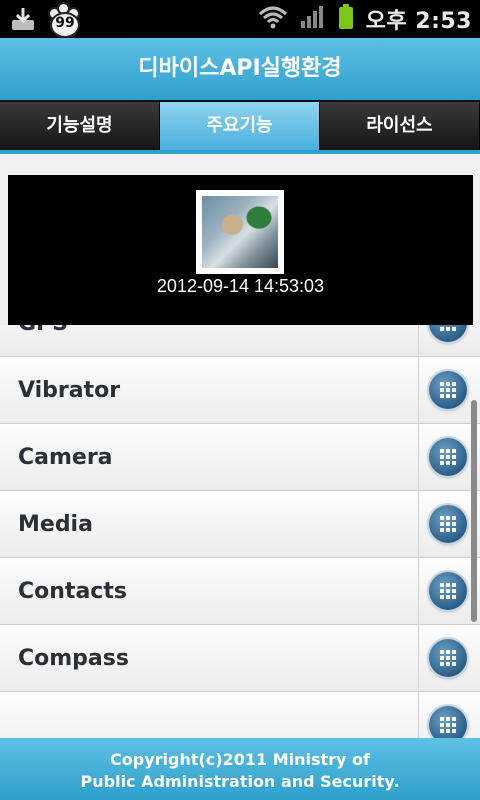  I want to click on wifi-icon, so click(273, 19).